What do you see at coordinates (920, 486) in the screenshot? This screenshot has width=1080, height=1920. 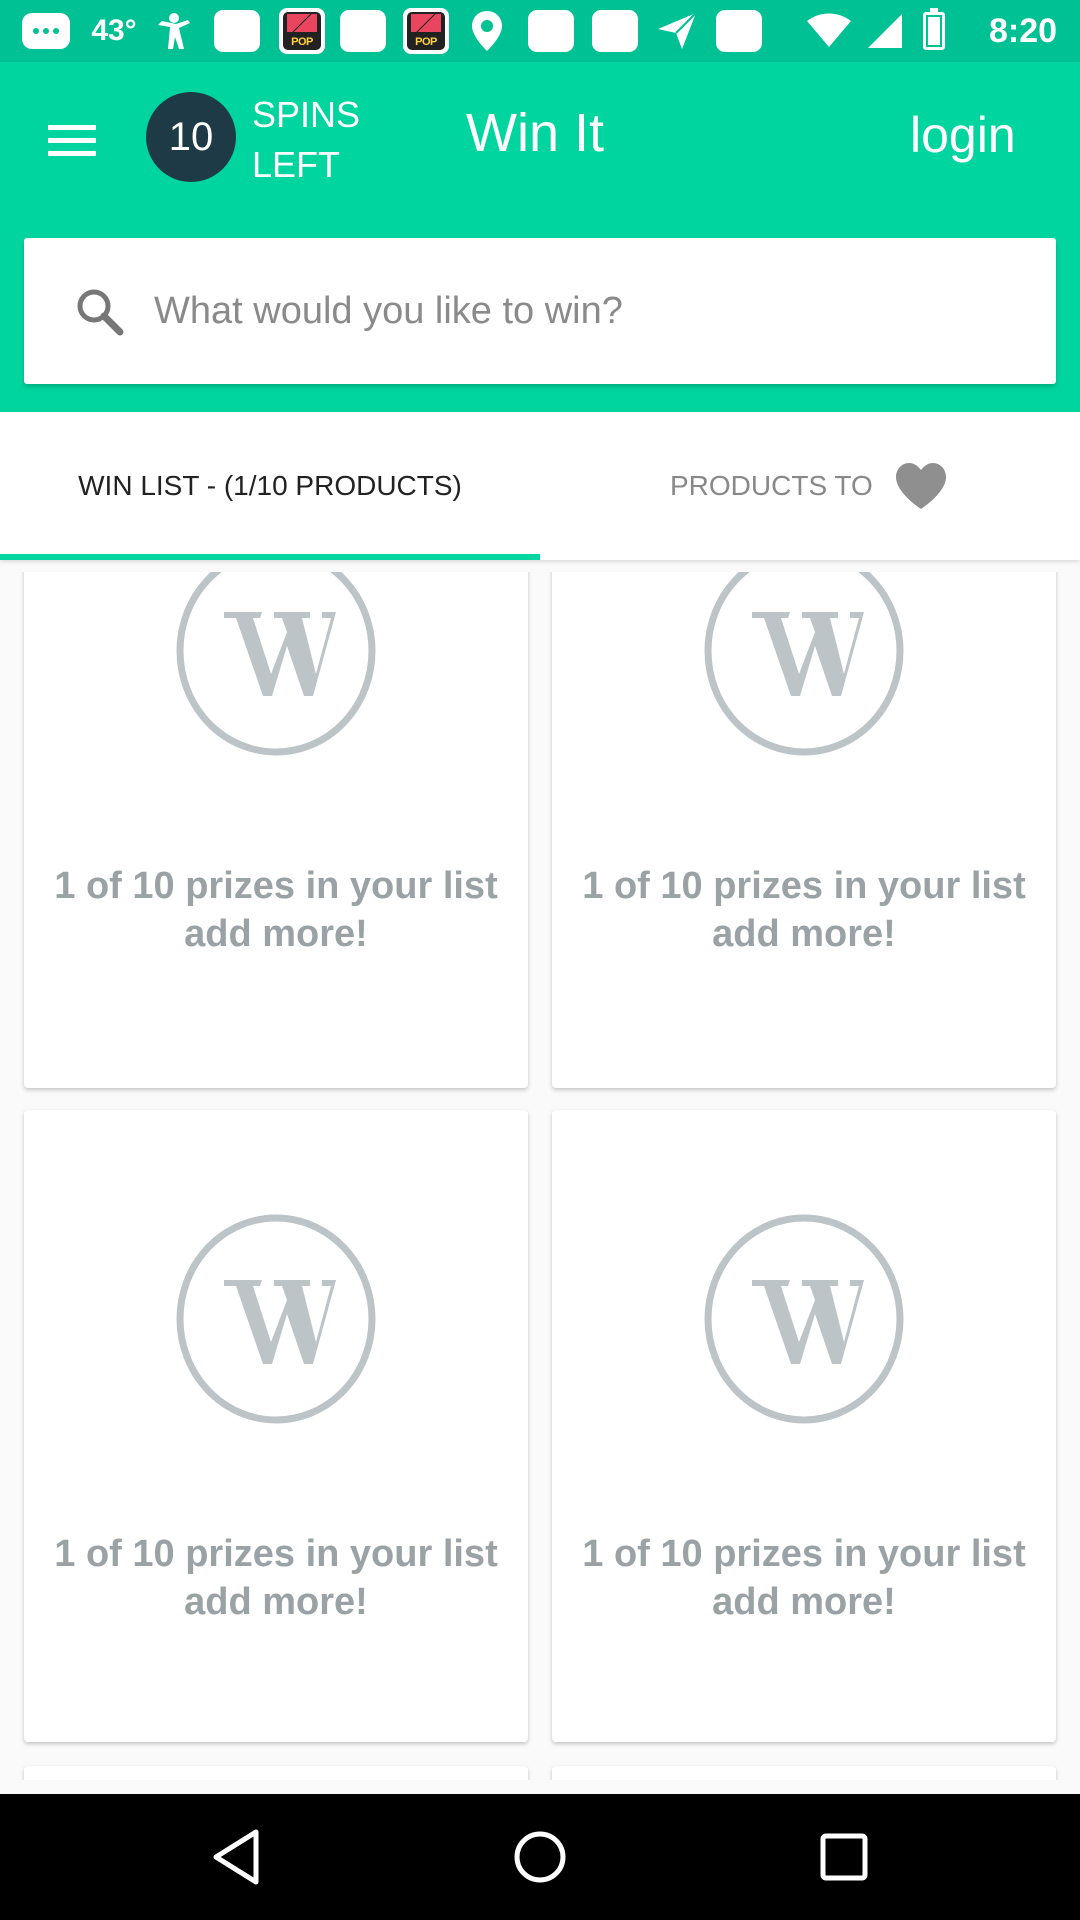 I see `heart-icon` at bounding box center [920, 486].